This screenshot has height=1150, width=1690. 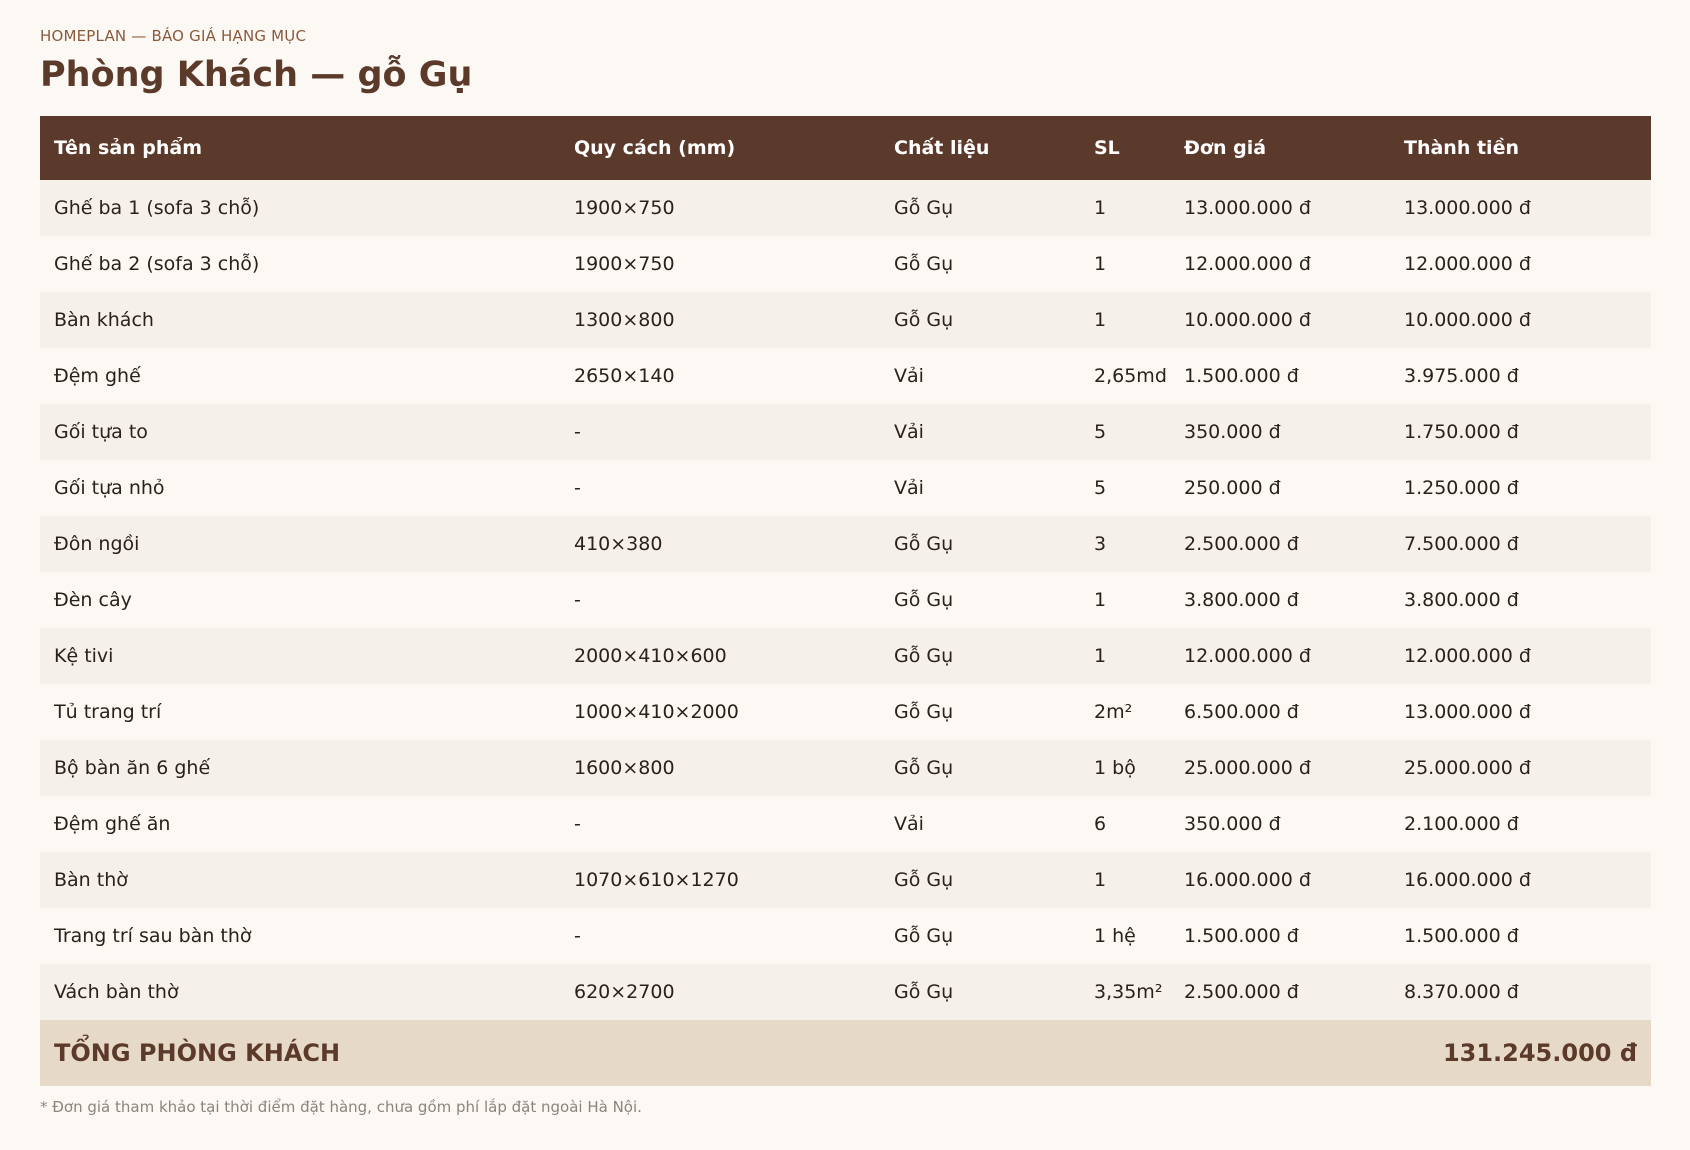 I want to click on cell-quantity: 2m², so click(x=1113, y=712).